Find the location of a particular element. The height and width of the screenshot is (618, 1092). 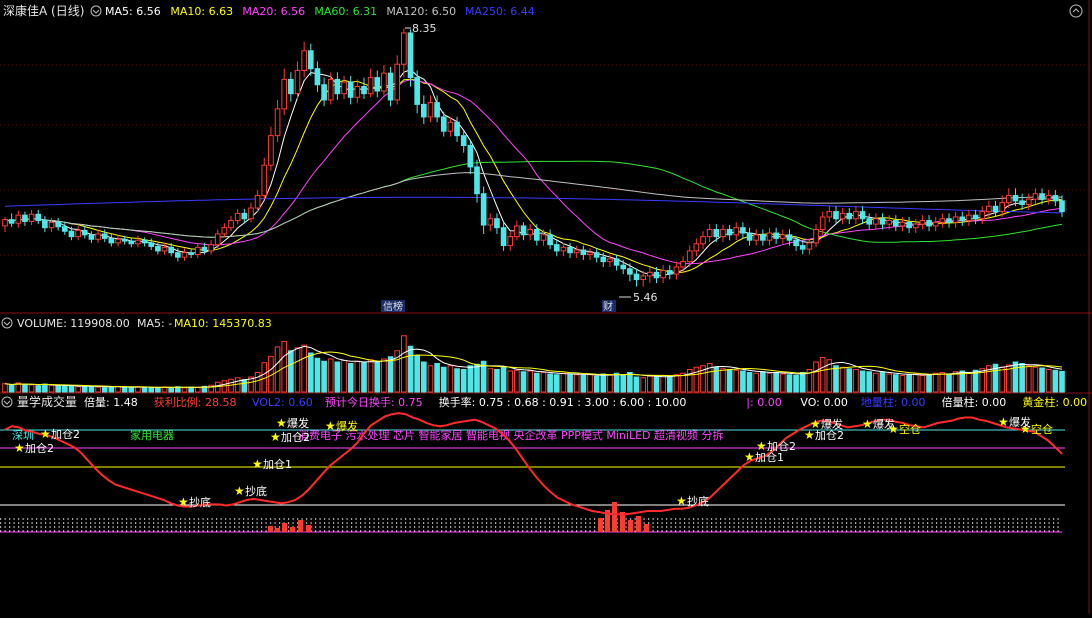

signal: ★ 加仓1 is located at coordinates (272, 464).